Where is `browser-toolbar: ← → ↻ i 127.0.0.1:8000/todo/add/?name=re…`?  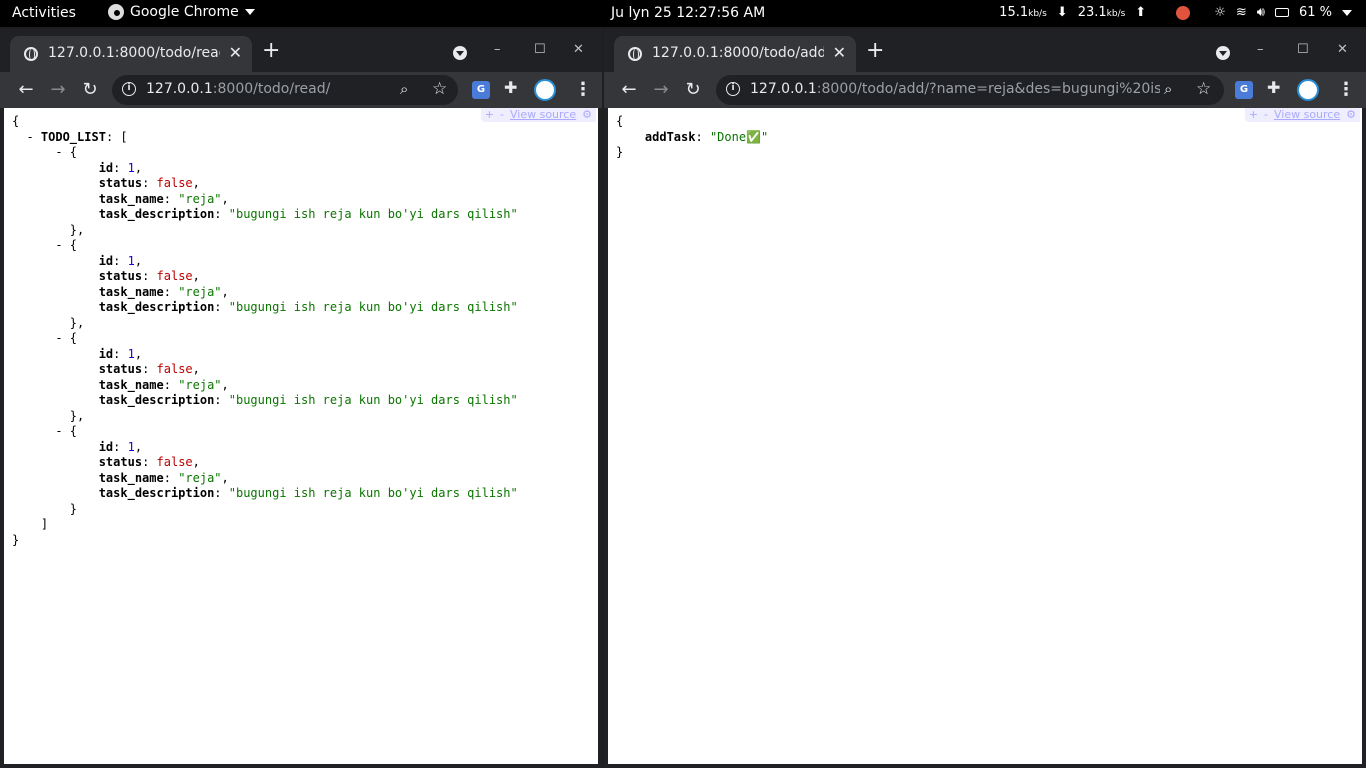
browser-toolbar: ← → ↻ i 127.0.0.1:8000/todo/add/?name=re… is located at coordinates (985, 90).